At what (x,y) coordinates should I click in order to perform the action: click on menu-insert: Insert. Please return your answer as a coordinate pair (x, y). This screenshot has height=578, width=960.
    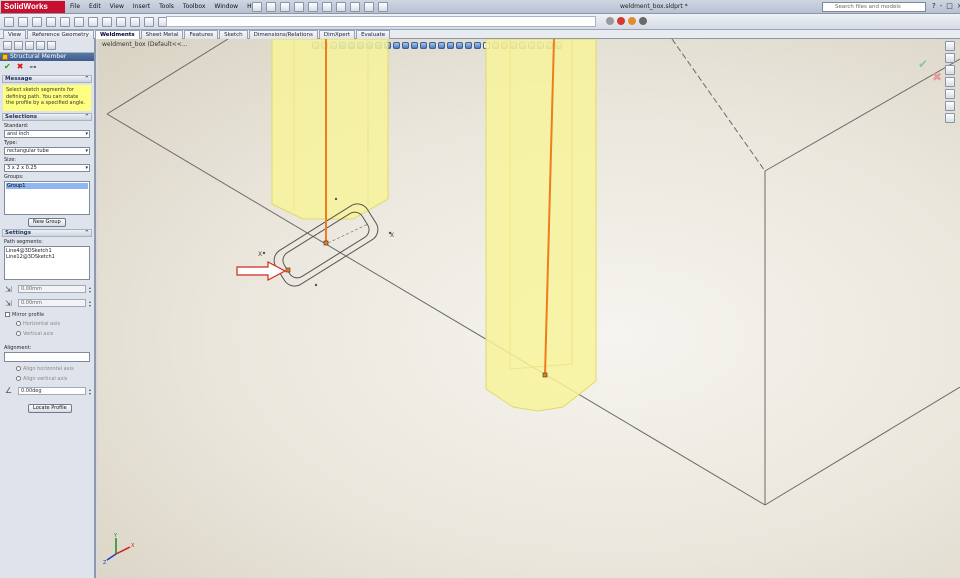
    Looking at the image, I should click on (141, 7).